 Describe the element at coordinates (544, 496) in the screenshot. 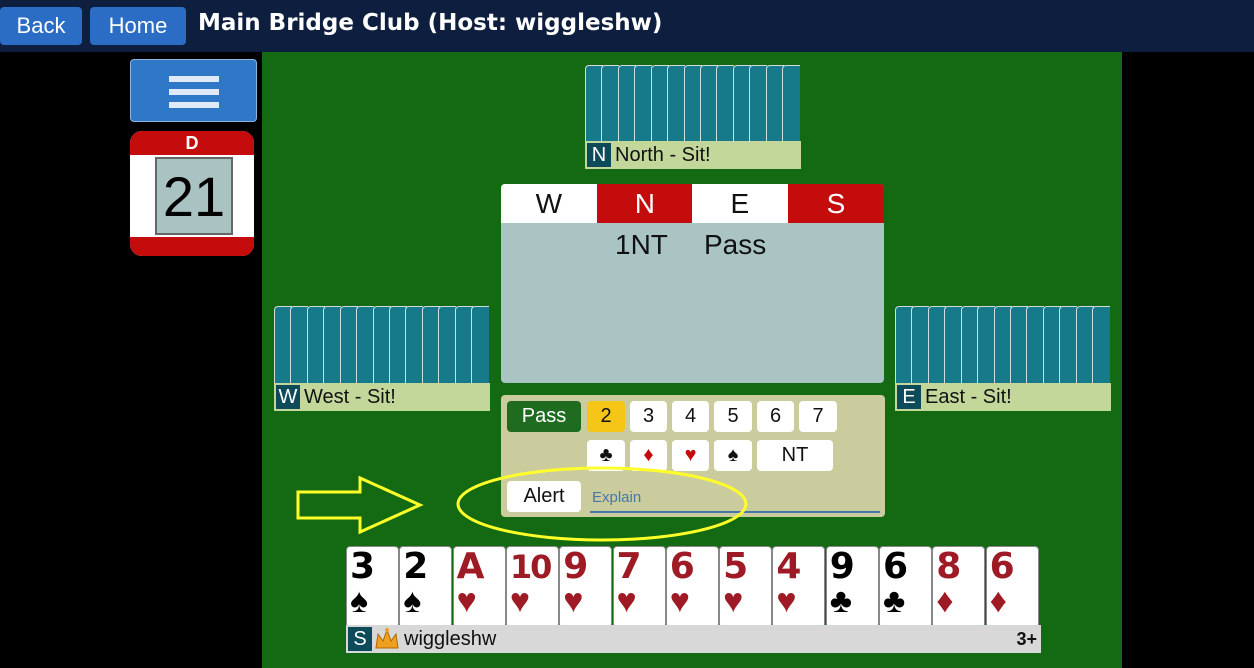

I see `alert-button: Alert` at that location.